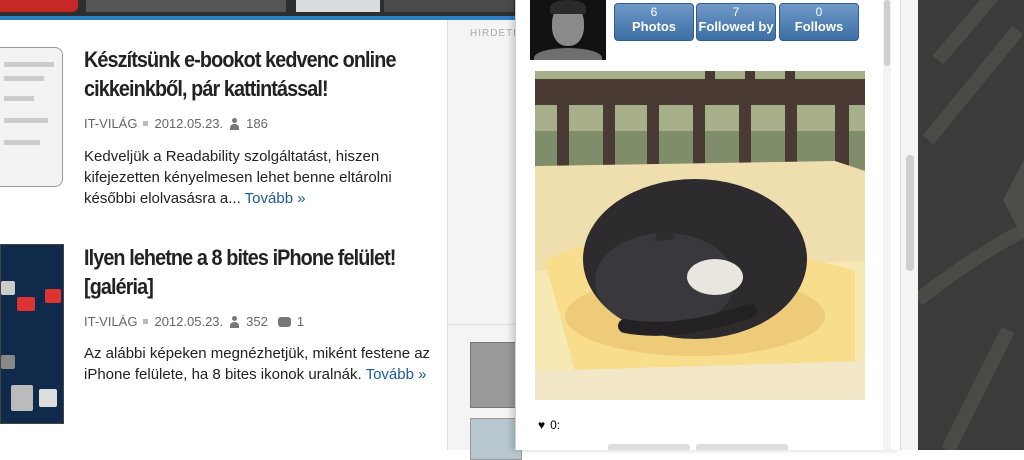 The height and width of the screenshot is (460, 1024). Describe the element at coordinates (257, 123) in the screenshot. I see `article-views: 186` at that location.